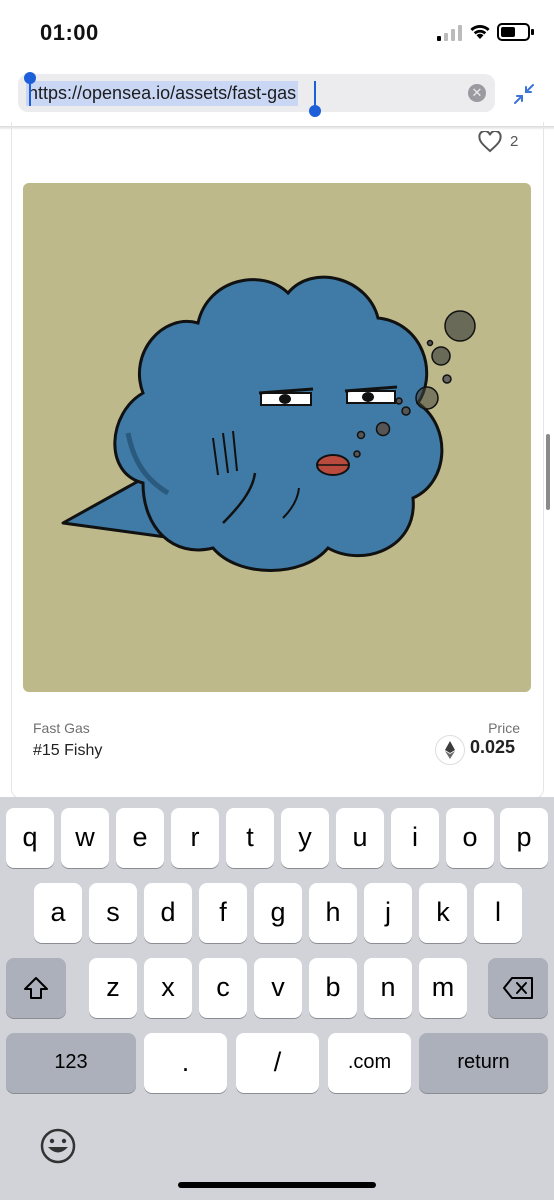  Describe the element at coordinates (483, 1063) in the screenshot. I see `return-key: return` at that location.